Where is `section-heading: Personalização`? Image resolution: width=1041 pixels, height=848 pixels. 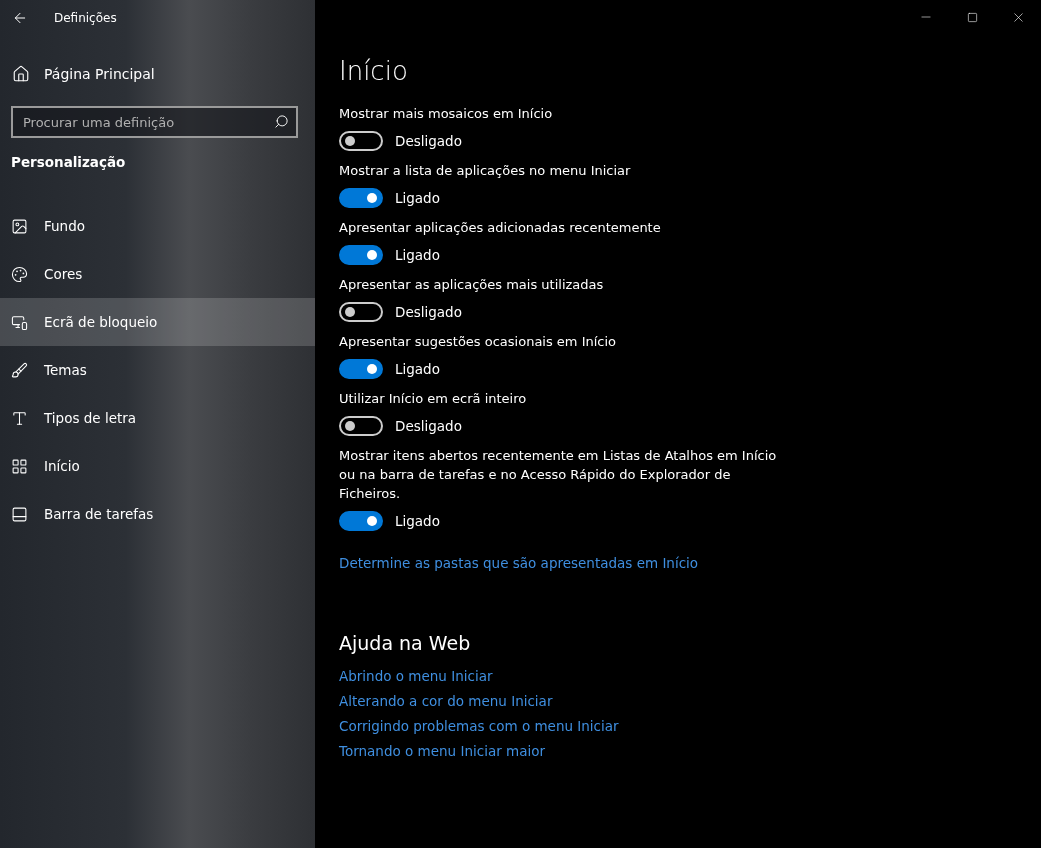
section-heading: Personalização is located at coordinates (68, 162).